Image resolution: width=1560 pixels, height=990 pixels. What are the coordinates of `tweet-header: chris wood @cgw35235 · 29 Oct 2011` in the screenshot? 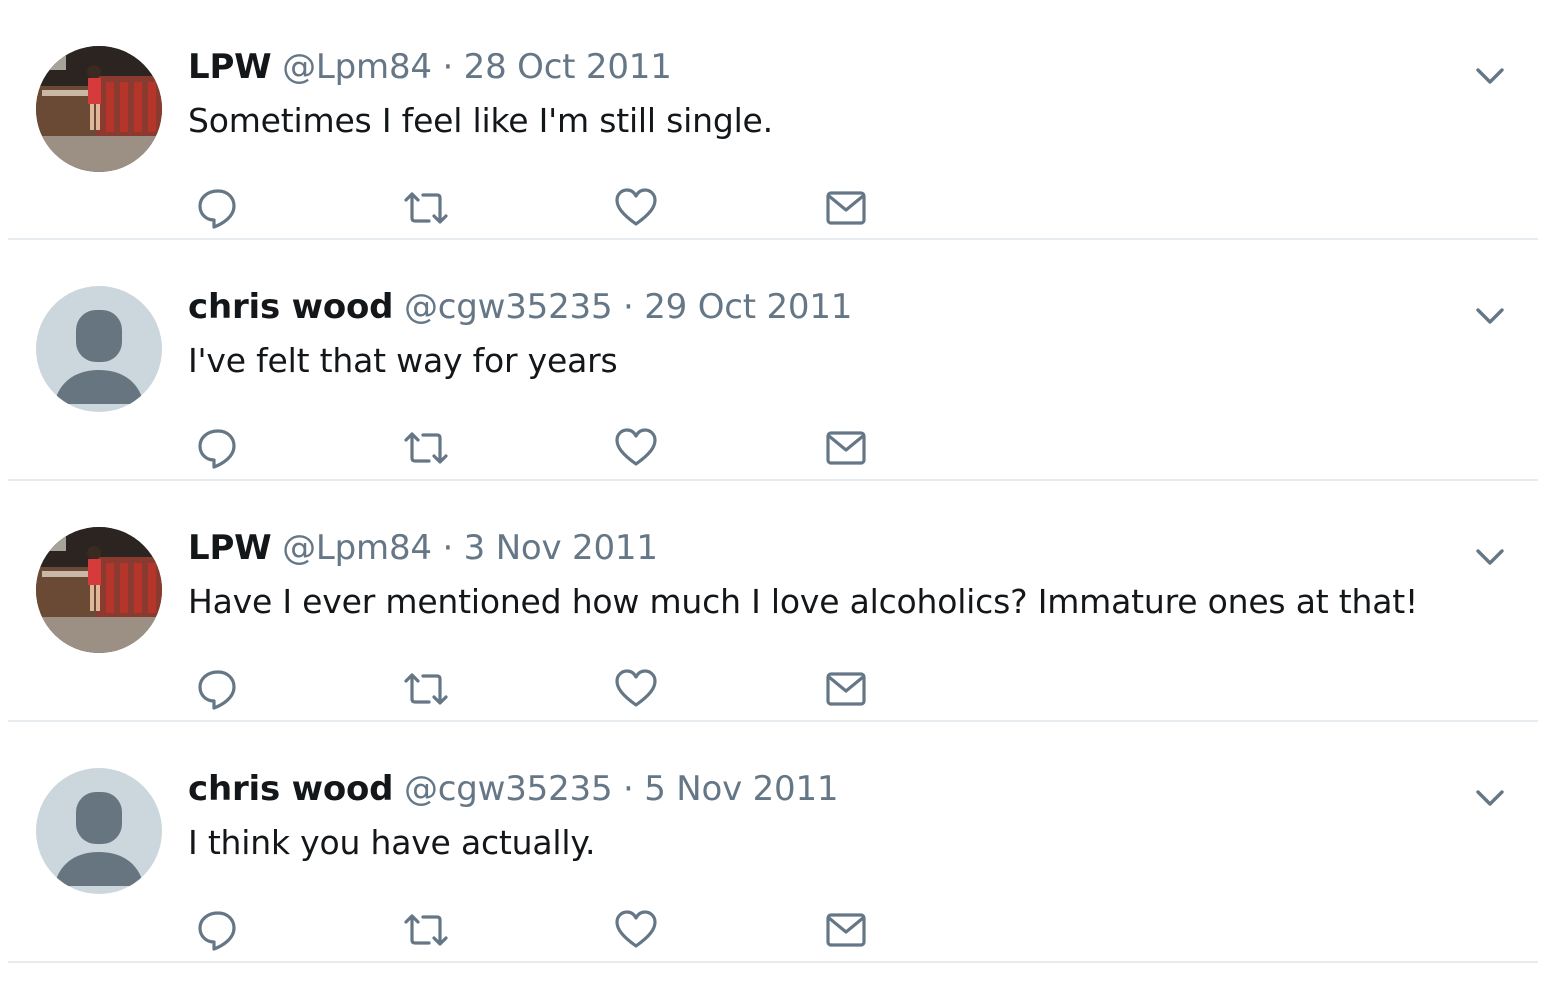 It's located at (520, 307).